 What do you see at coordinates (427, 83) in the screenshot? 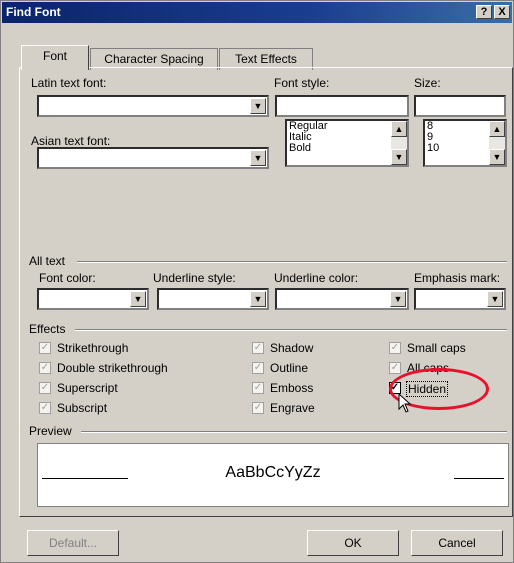
I see `size-label: Size:` at bounding box center [427, 83].